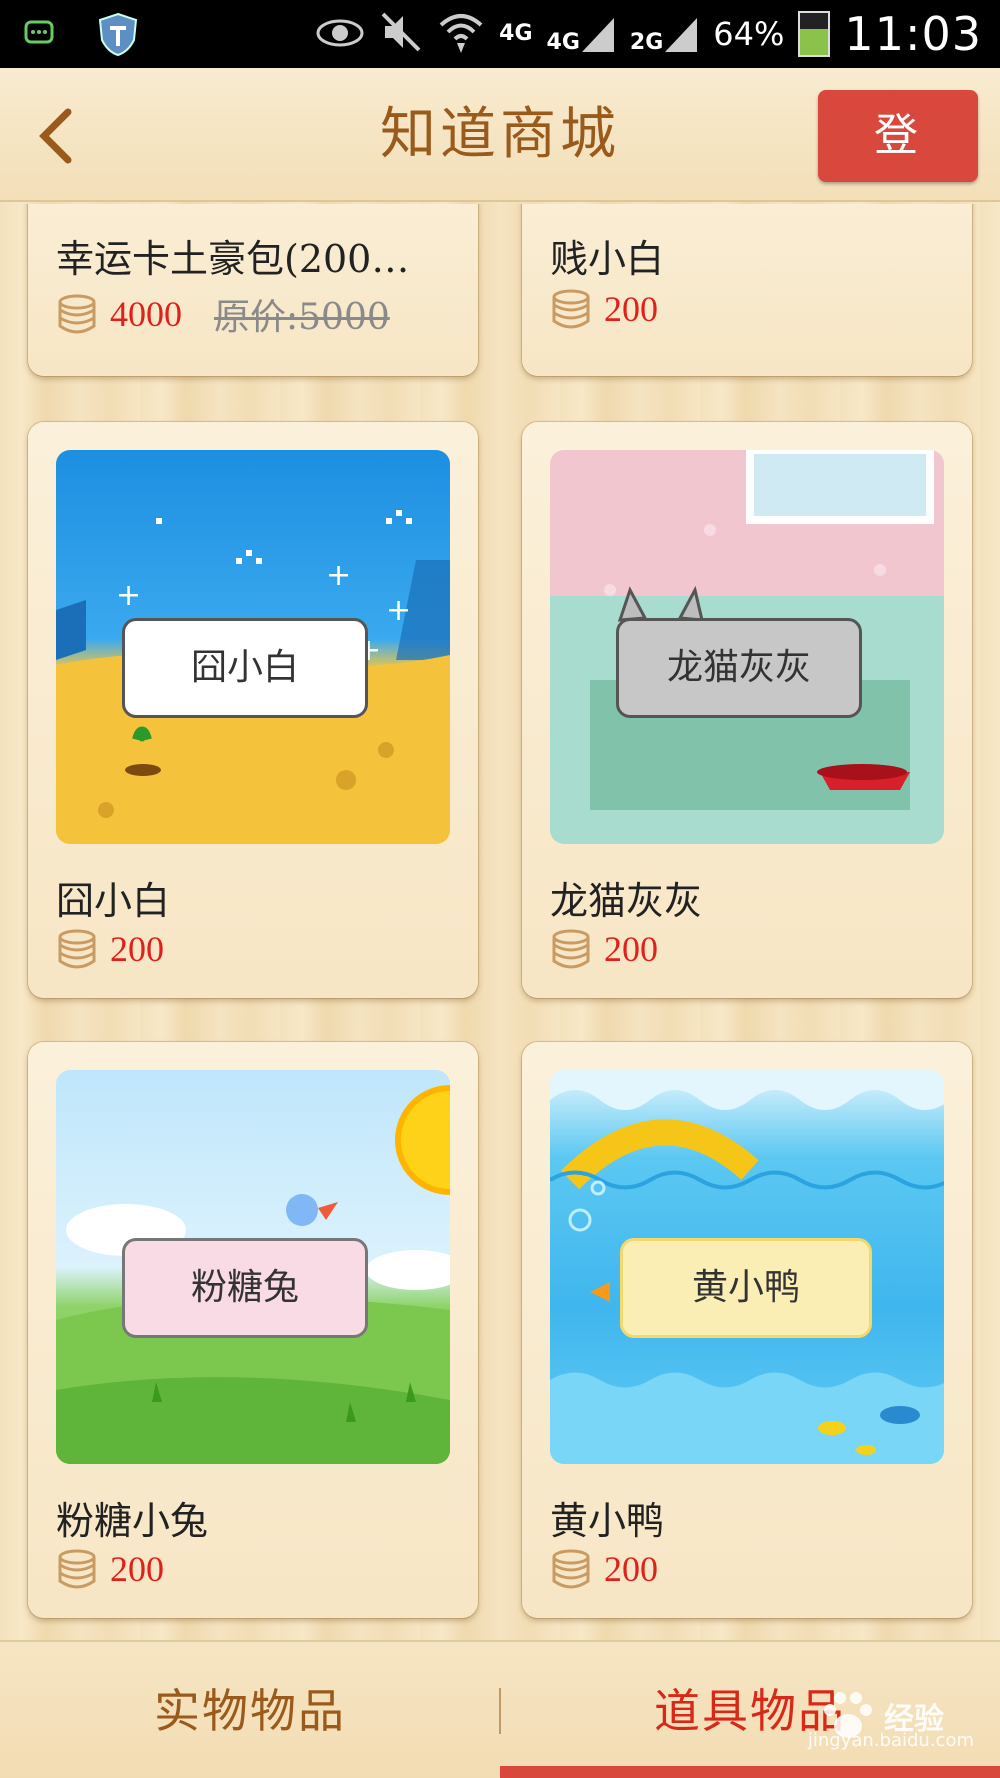 The height and width of the screenshot is (1778, 1000). I want to click on product-price: 4000, so click(146, 314).